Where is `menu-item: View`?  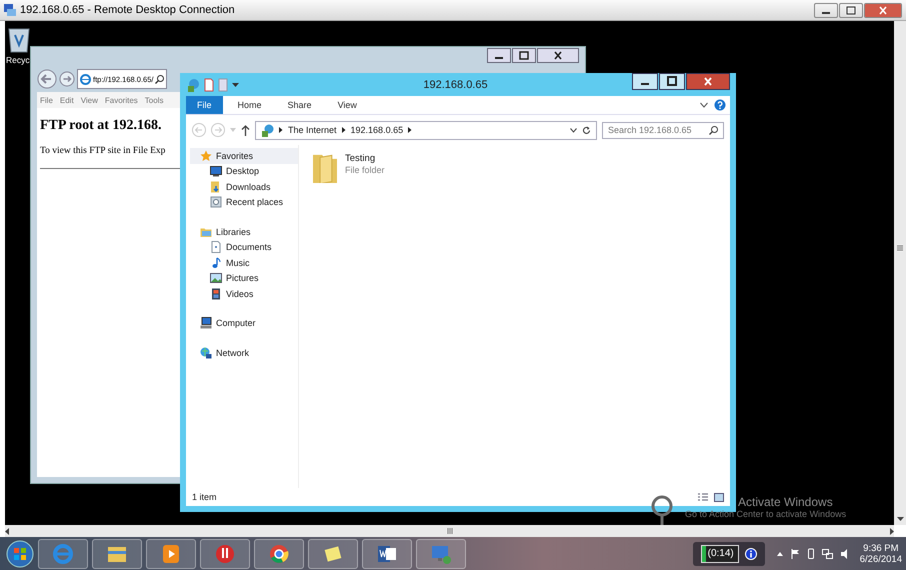 menu-item: View is located at coordinates (89, 100).